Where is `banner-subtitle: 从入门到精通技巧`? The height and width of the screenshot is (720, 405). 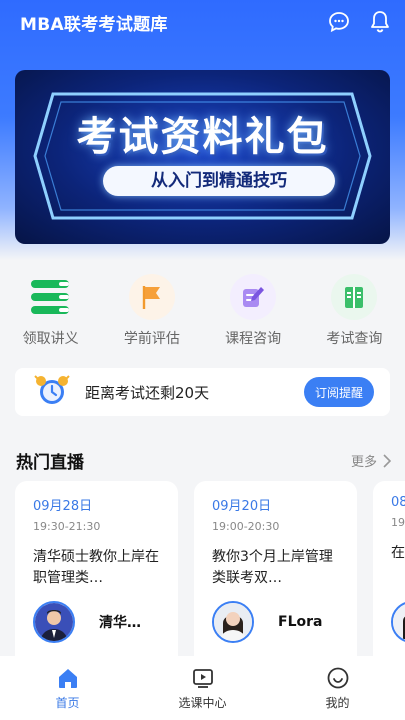
banner-subtitle: 从入门到精通技巧 is located at coordinates (219, 181).